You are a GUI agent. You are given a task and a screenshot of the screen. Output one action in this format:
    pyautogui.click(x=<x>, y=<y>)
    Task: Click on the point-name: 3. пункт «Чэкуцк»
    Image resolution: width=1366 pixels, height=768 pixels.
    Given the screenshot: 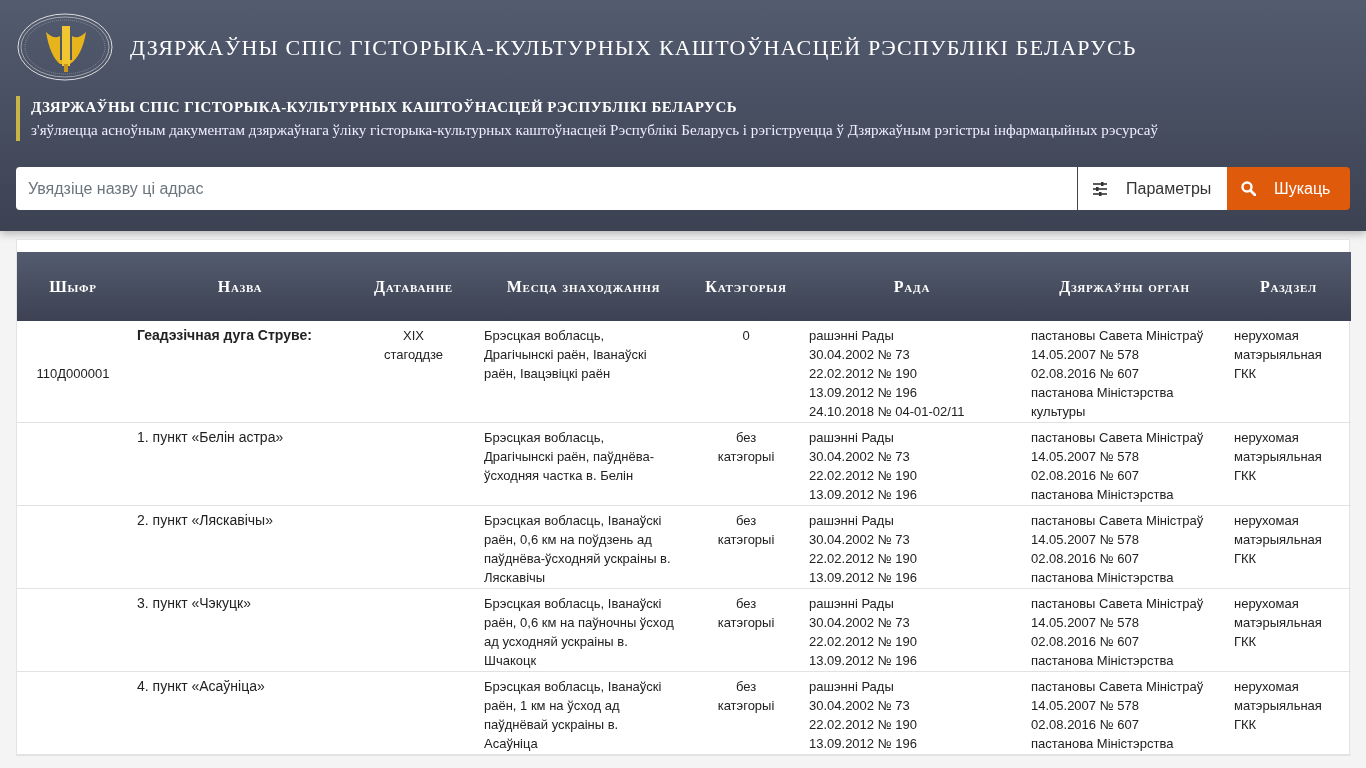 What is the action you would take?
    pyautogui.click(x=194, y=603)
    